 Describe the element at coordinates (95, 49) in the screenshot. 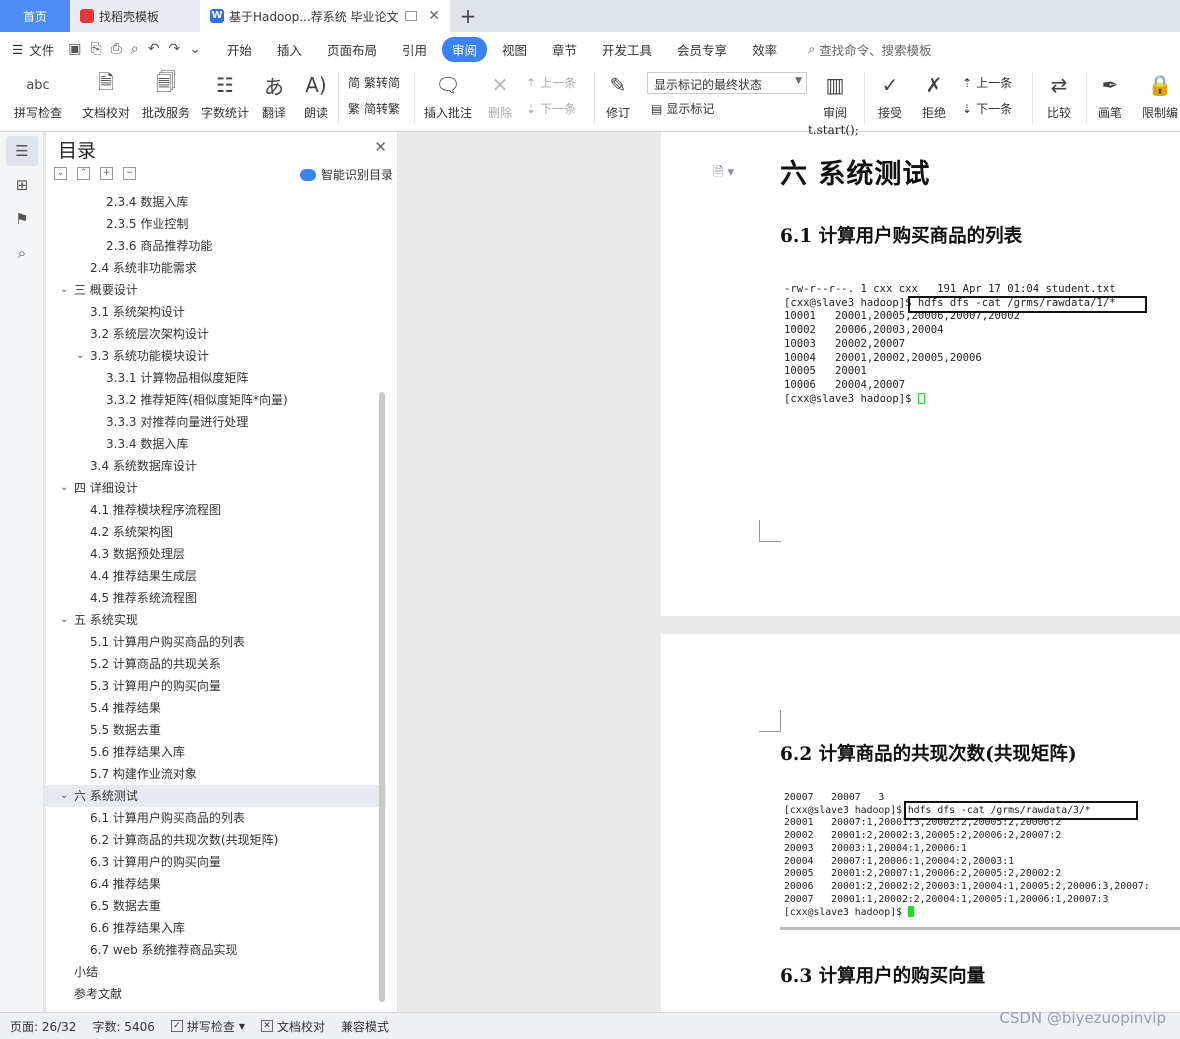

I see `export-icon: ⎘` at that location.